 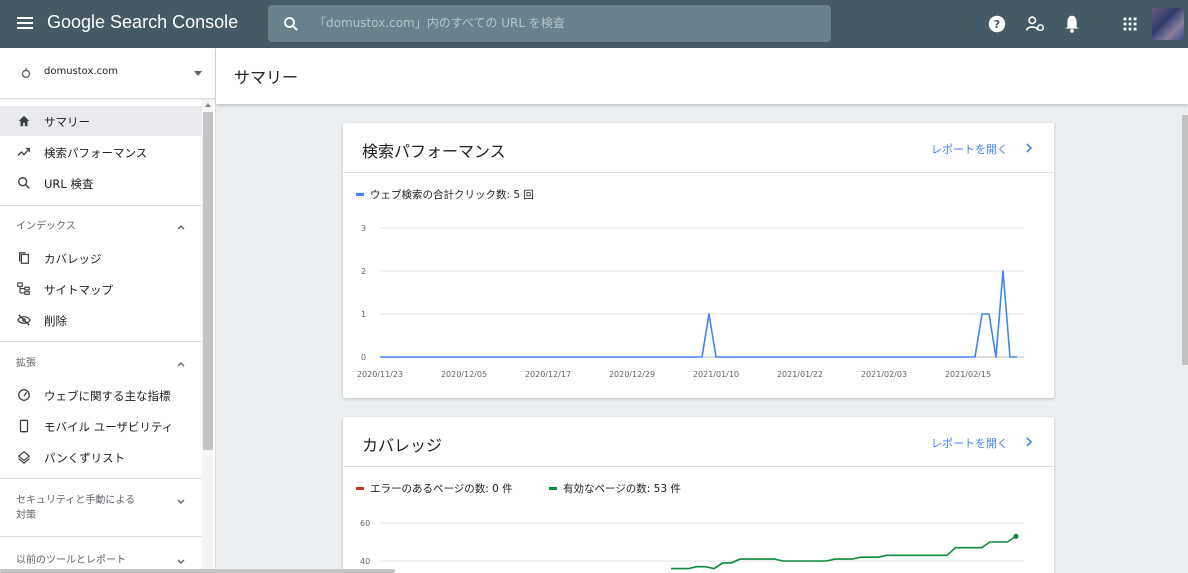 I want to click on sidebar-item-label: 削除, so click(x=55, y=321).